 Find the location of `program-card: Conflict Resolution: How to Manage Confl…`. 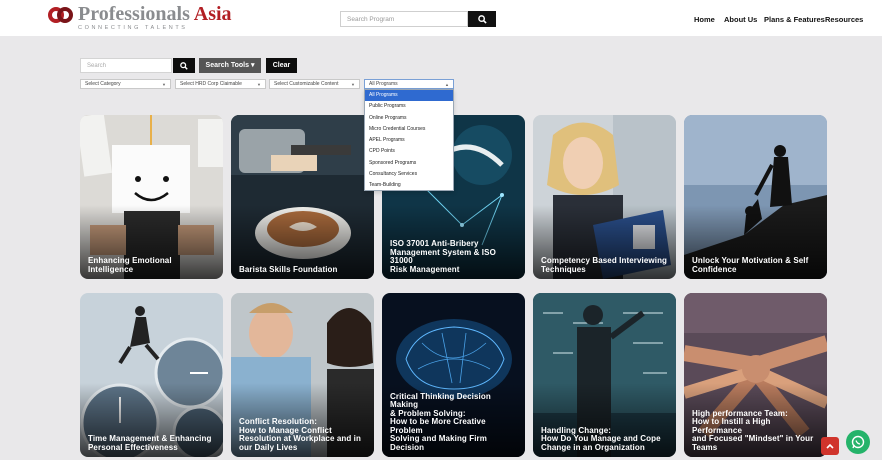

program-card: Conflict Resolution: How to Manage Confl… is located at coordinates (302, 375).